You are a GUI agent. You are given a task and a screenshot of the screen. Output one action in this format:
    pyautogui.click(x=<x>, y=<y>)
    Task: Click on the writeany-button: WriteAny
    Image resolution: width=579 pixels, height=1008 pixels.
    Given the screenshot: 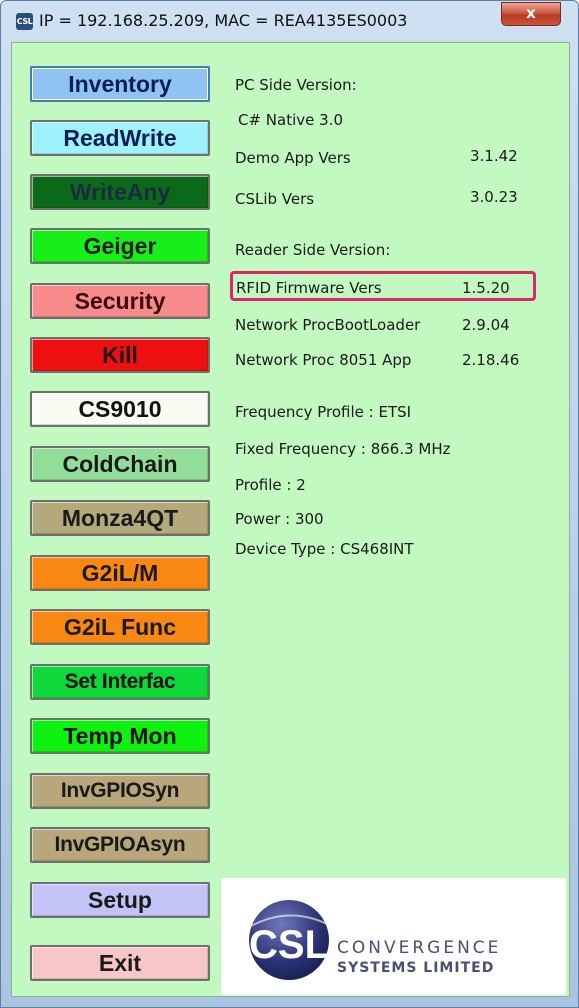 What is the action you would take?
    pyautogui.click(x=120, y=192)
    